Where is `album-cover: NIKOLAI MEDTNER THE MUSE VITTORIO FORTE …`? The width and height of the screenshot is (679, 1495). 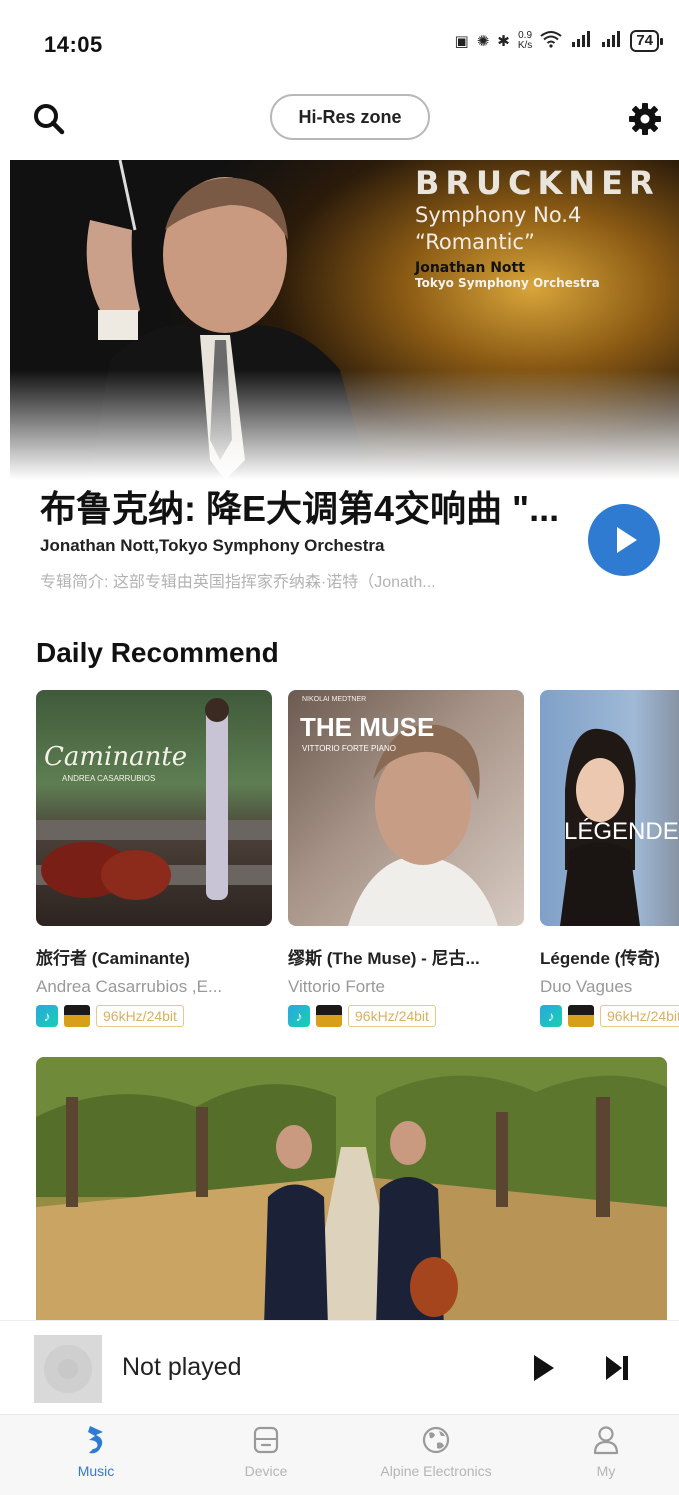
album-cover: NIKOLAI MEDTNER THE MUSE VITTORIO FORTE … is located at coordinates (406, 808).